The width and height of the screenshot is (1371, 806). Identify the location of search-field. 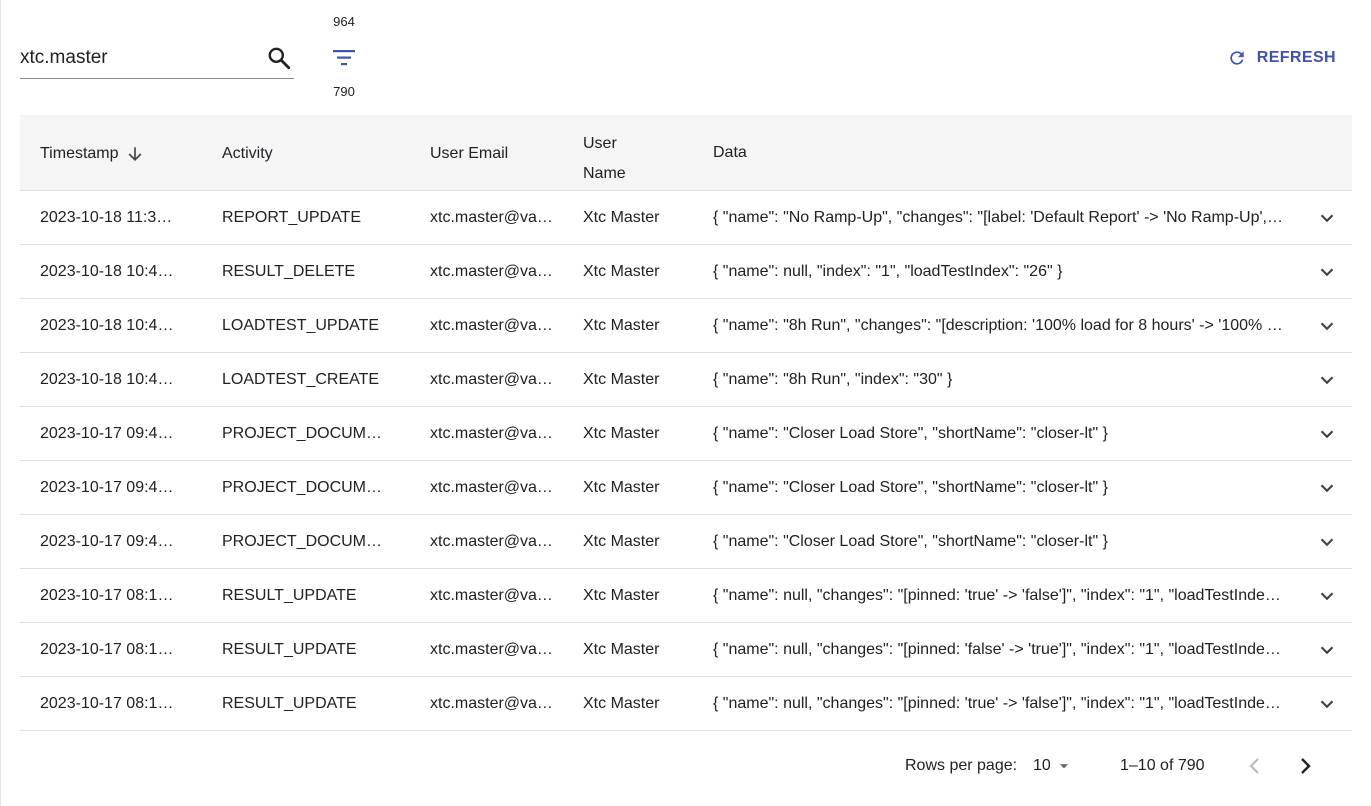
(157, 58).